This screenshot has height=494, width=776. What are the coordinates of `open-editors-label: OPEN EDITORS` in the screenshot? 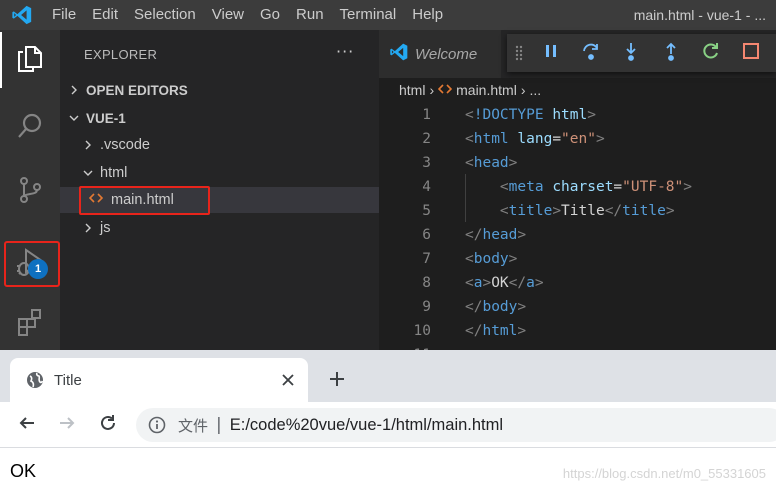 It's located at (137, 90).